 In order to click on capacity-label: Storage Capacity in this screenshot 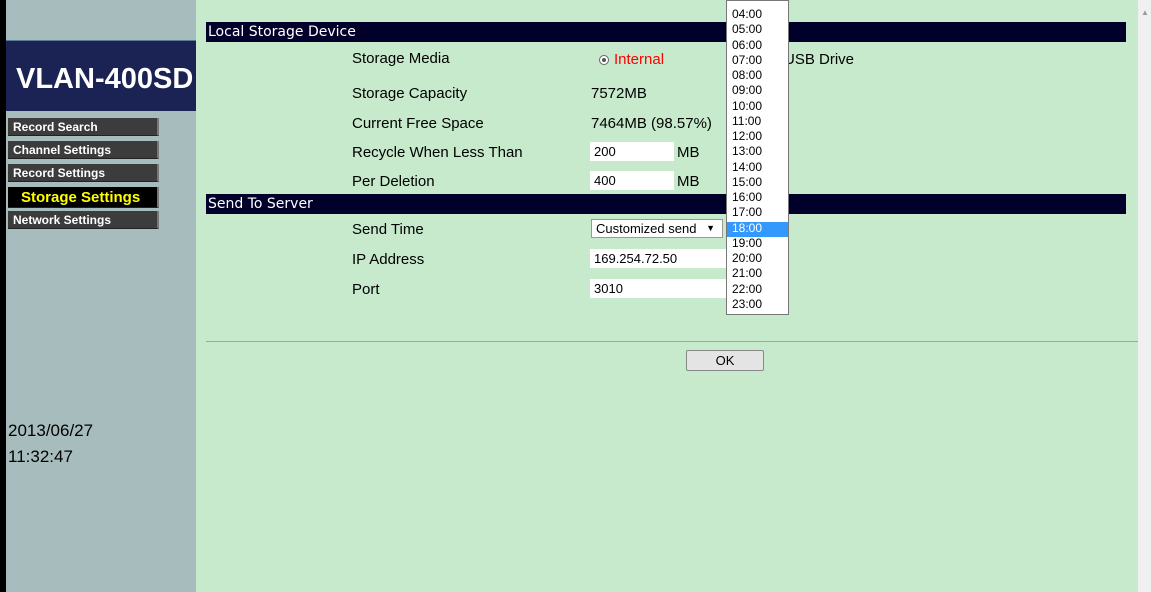, I will do `click(410, 93)`.